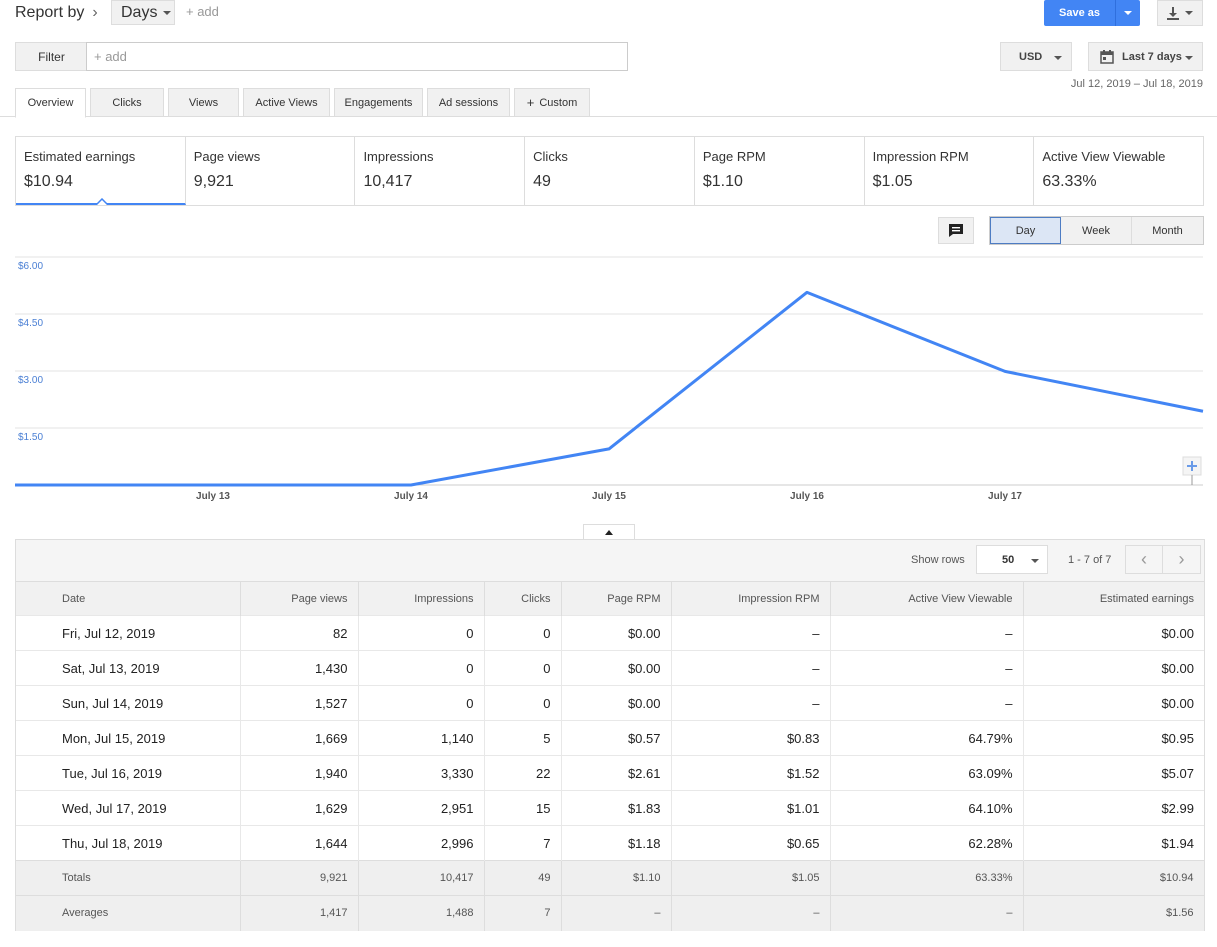 The image size is (1217, 947). I want to click on metric-value: 63.33%, so click(1069, 181).